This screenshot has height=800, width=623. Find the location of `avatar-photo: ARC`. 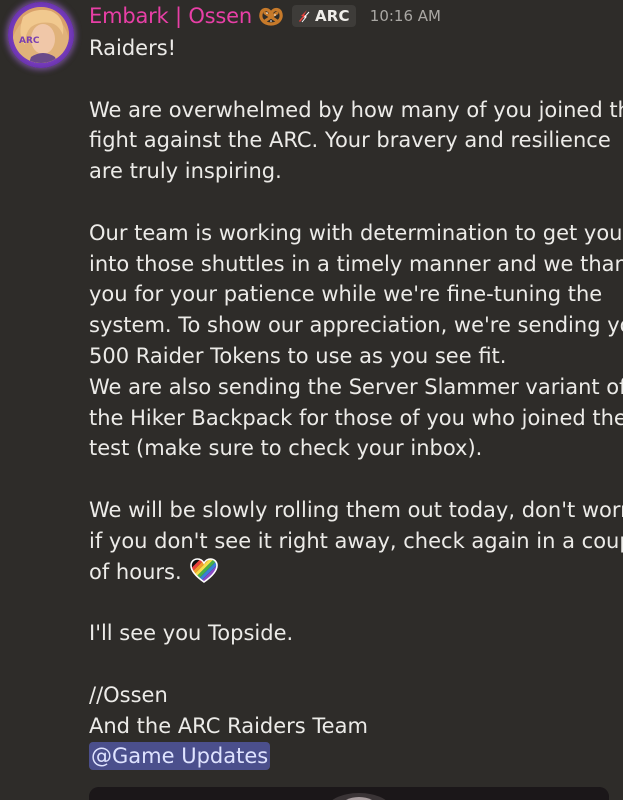

avatar-photo: ARC is located at coordinates (41, 35).